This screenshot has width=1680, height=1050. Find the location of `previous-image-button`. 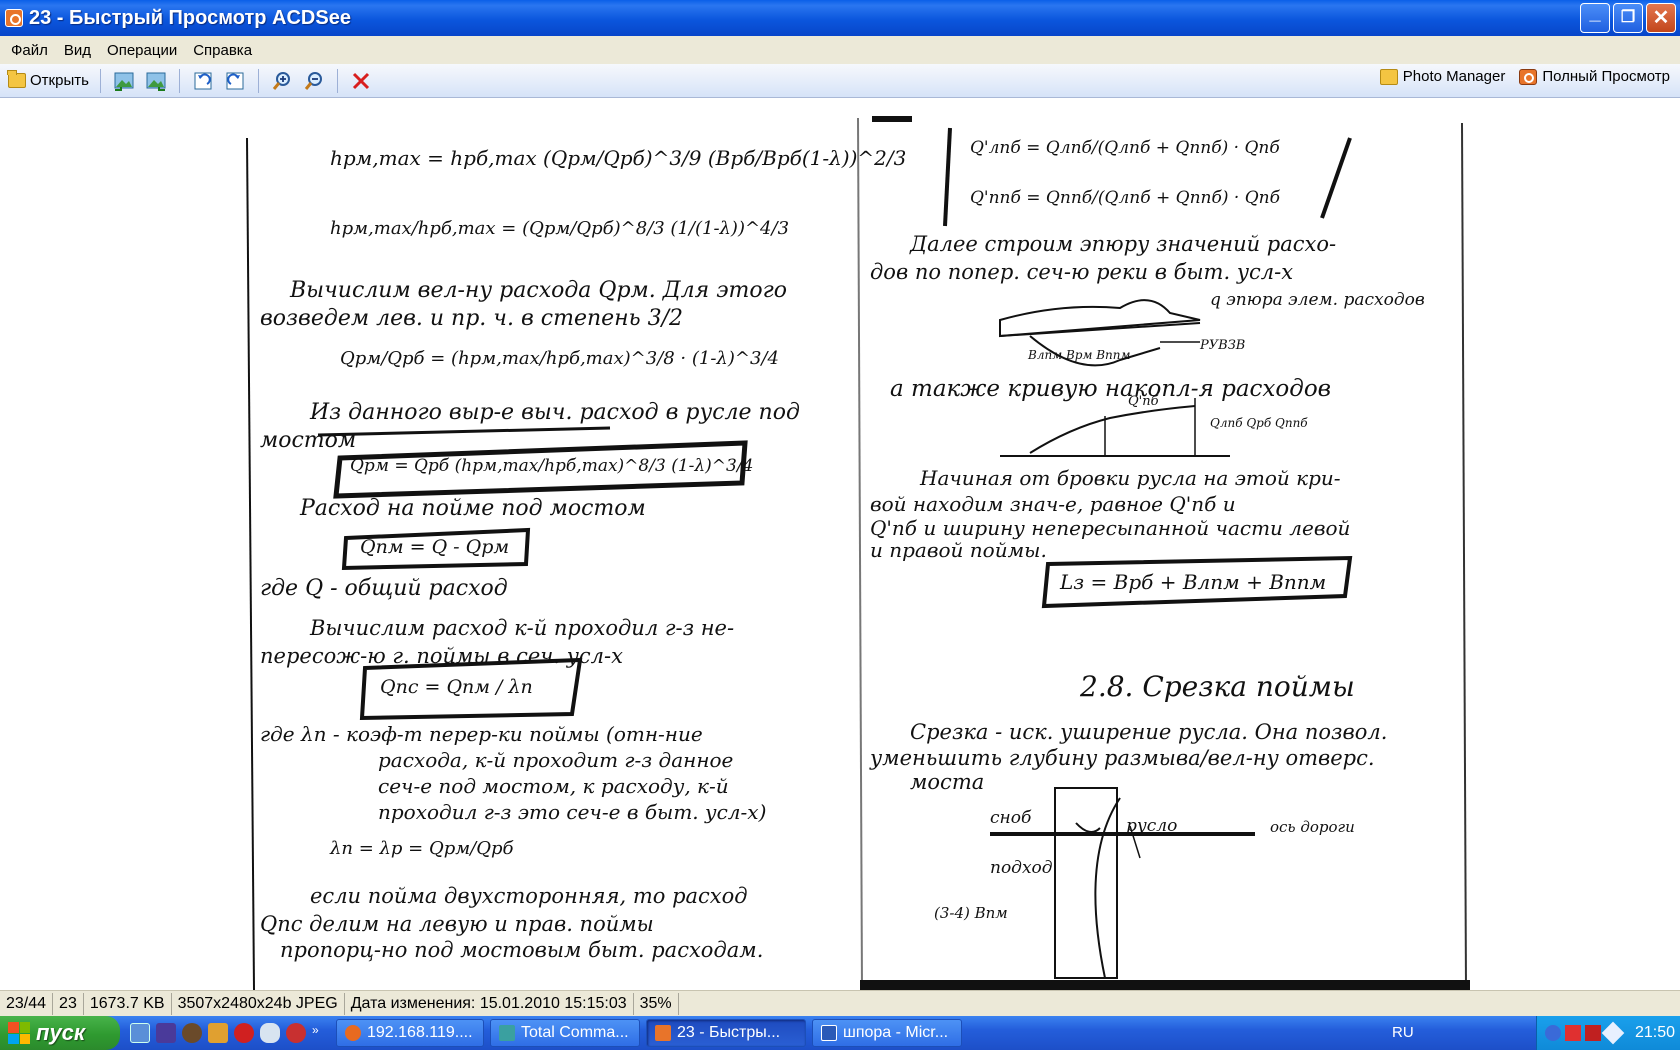

previous-image-button is located at coordinates (124, 81).